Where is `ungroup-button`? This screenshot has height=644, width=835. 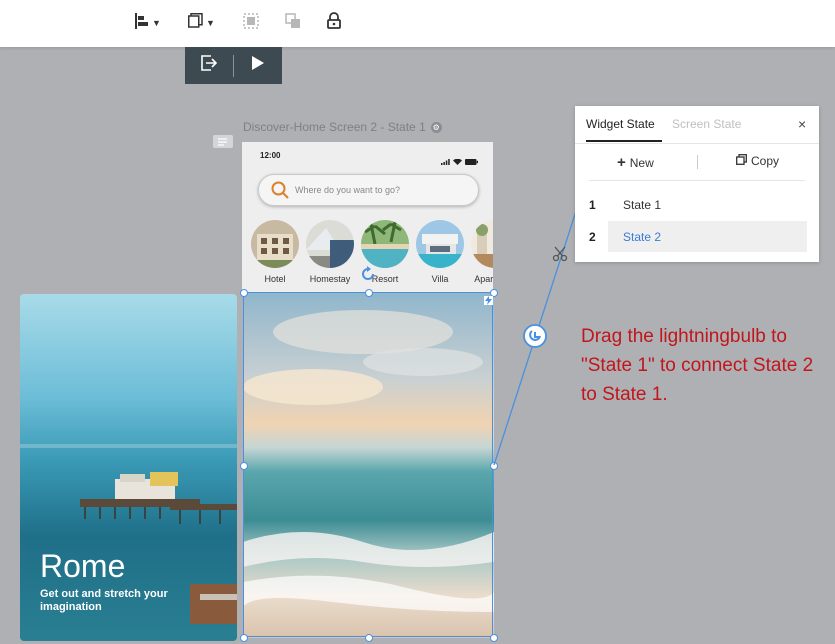
ungroup-button is located at coordinates (293, 23).